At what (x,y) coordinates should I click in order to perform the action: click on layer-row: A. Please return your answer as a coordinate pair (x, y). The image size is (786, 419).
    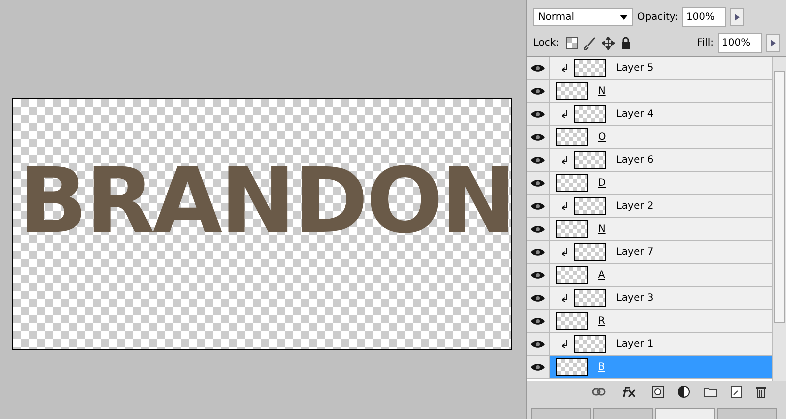
    Looking at the image, I should click on (649, 275).